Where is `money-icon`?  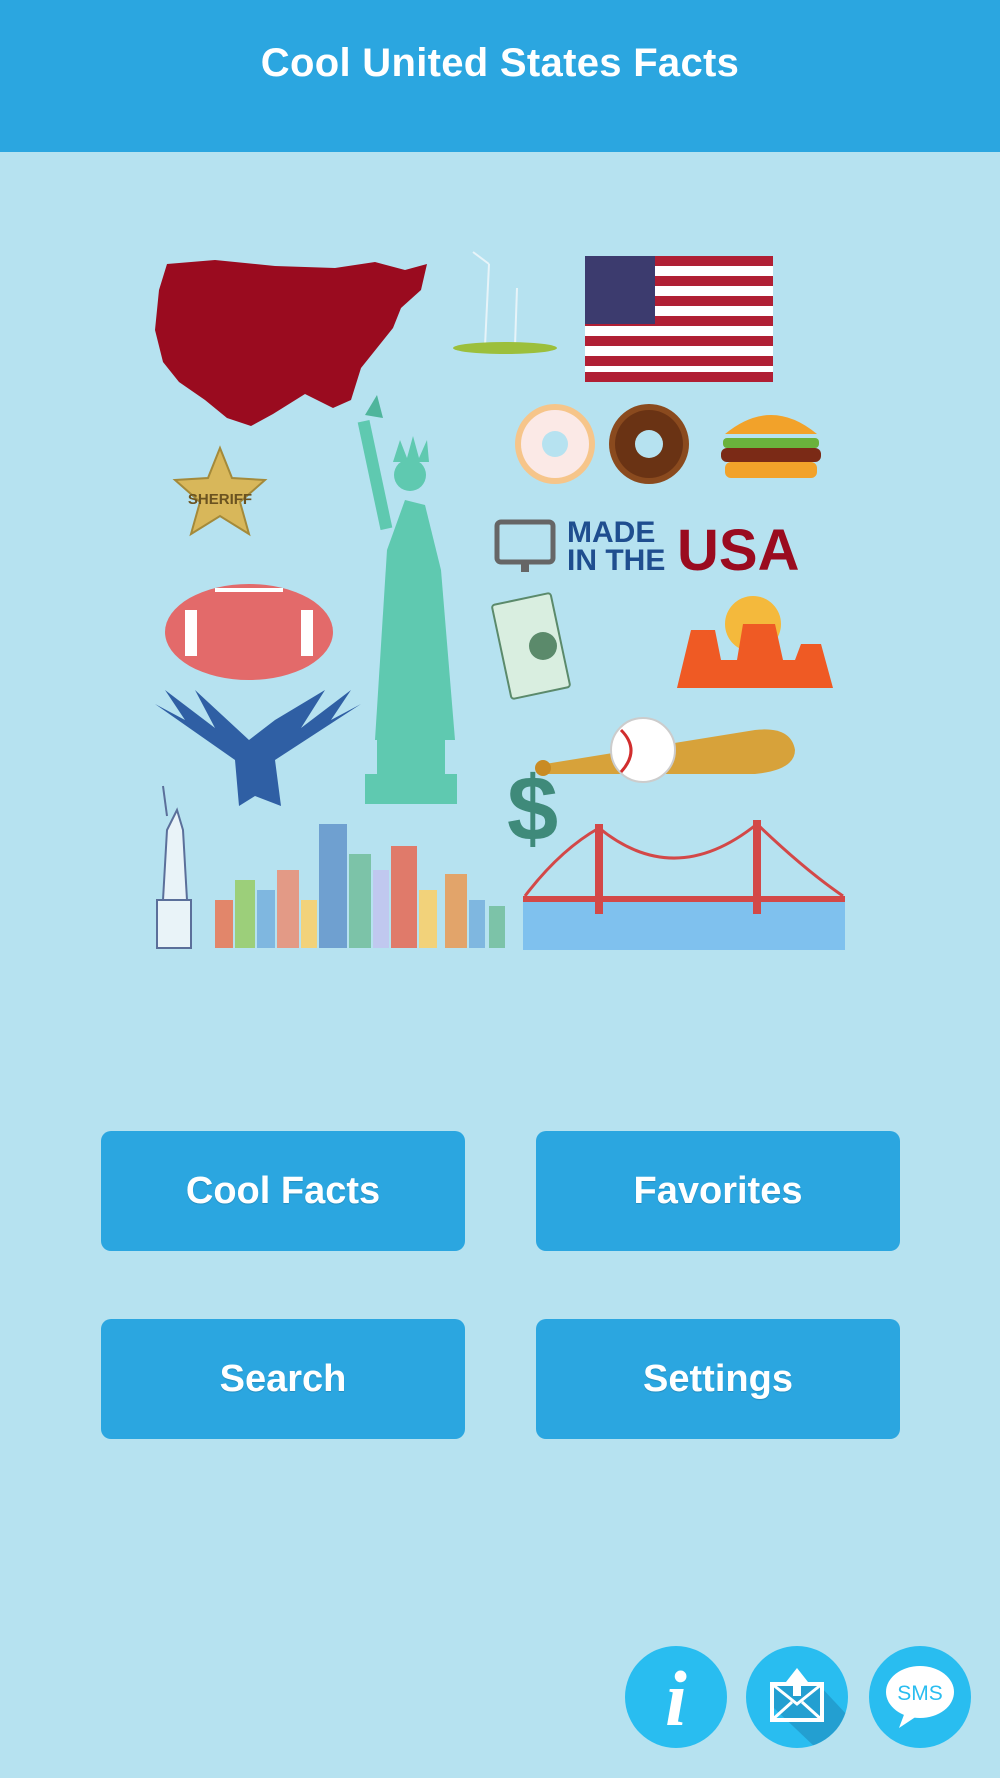 money-icon is located at coordinates (531, 646).